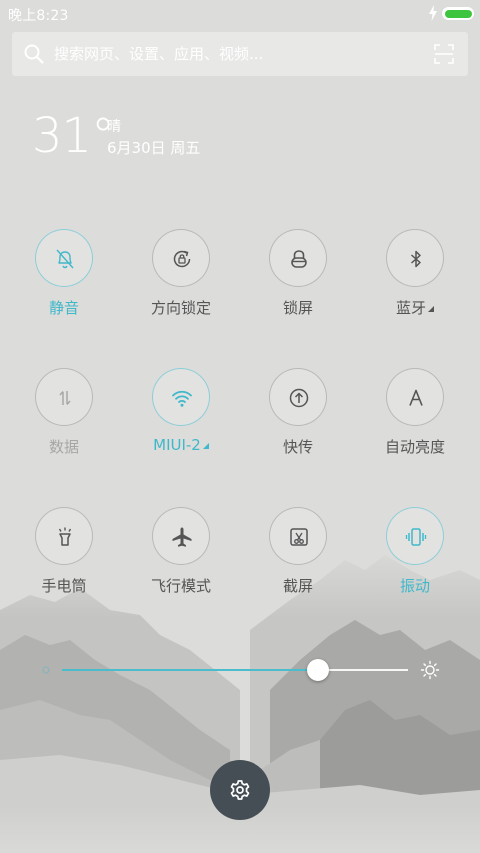 The width and height of the screenshot is (480, 853). I want to click on toggle-lock-screen-label: 锁屏, so click(297, 308).